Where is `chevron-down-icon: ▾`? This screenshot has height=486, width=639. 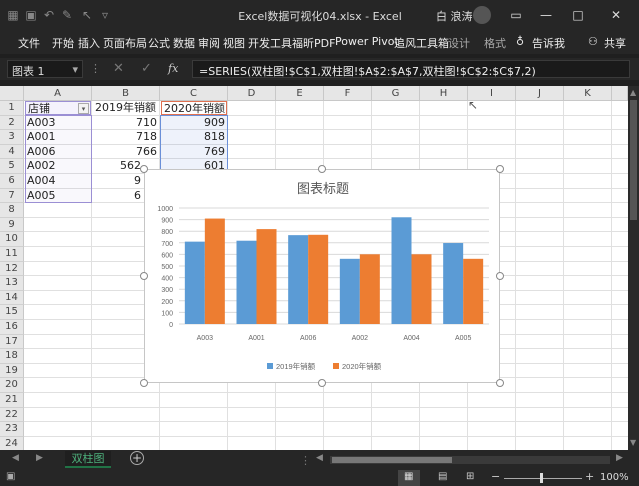 chevron-down-icon: ▾ is located at coordinates (75, 69).